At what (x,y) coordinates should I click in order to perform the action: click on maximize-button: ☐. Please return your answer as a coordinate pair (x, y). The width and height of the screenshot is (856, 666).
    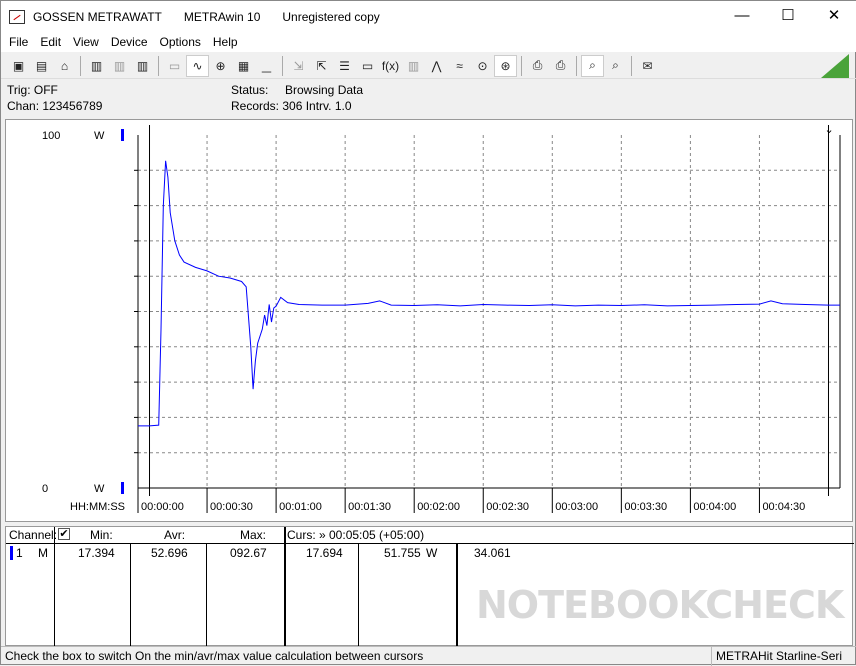
    Looking at the image, I should click on (788, 16).